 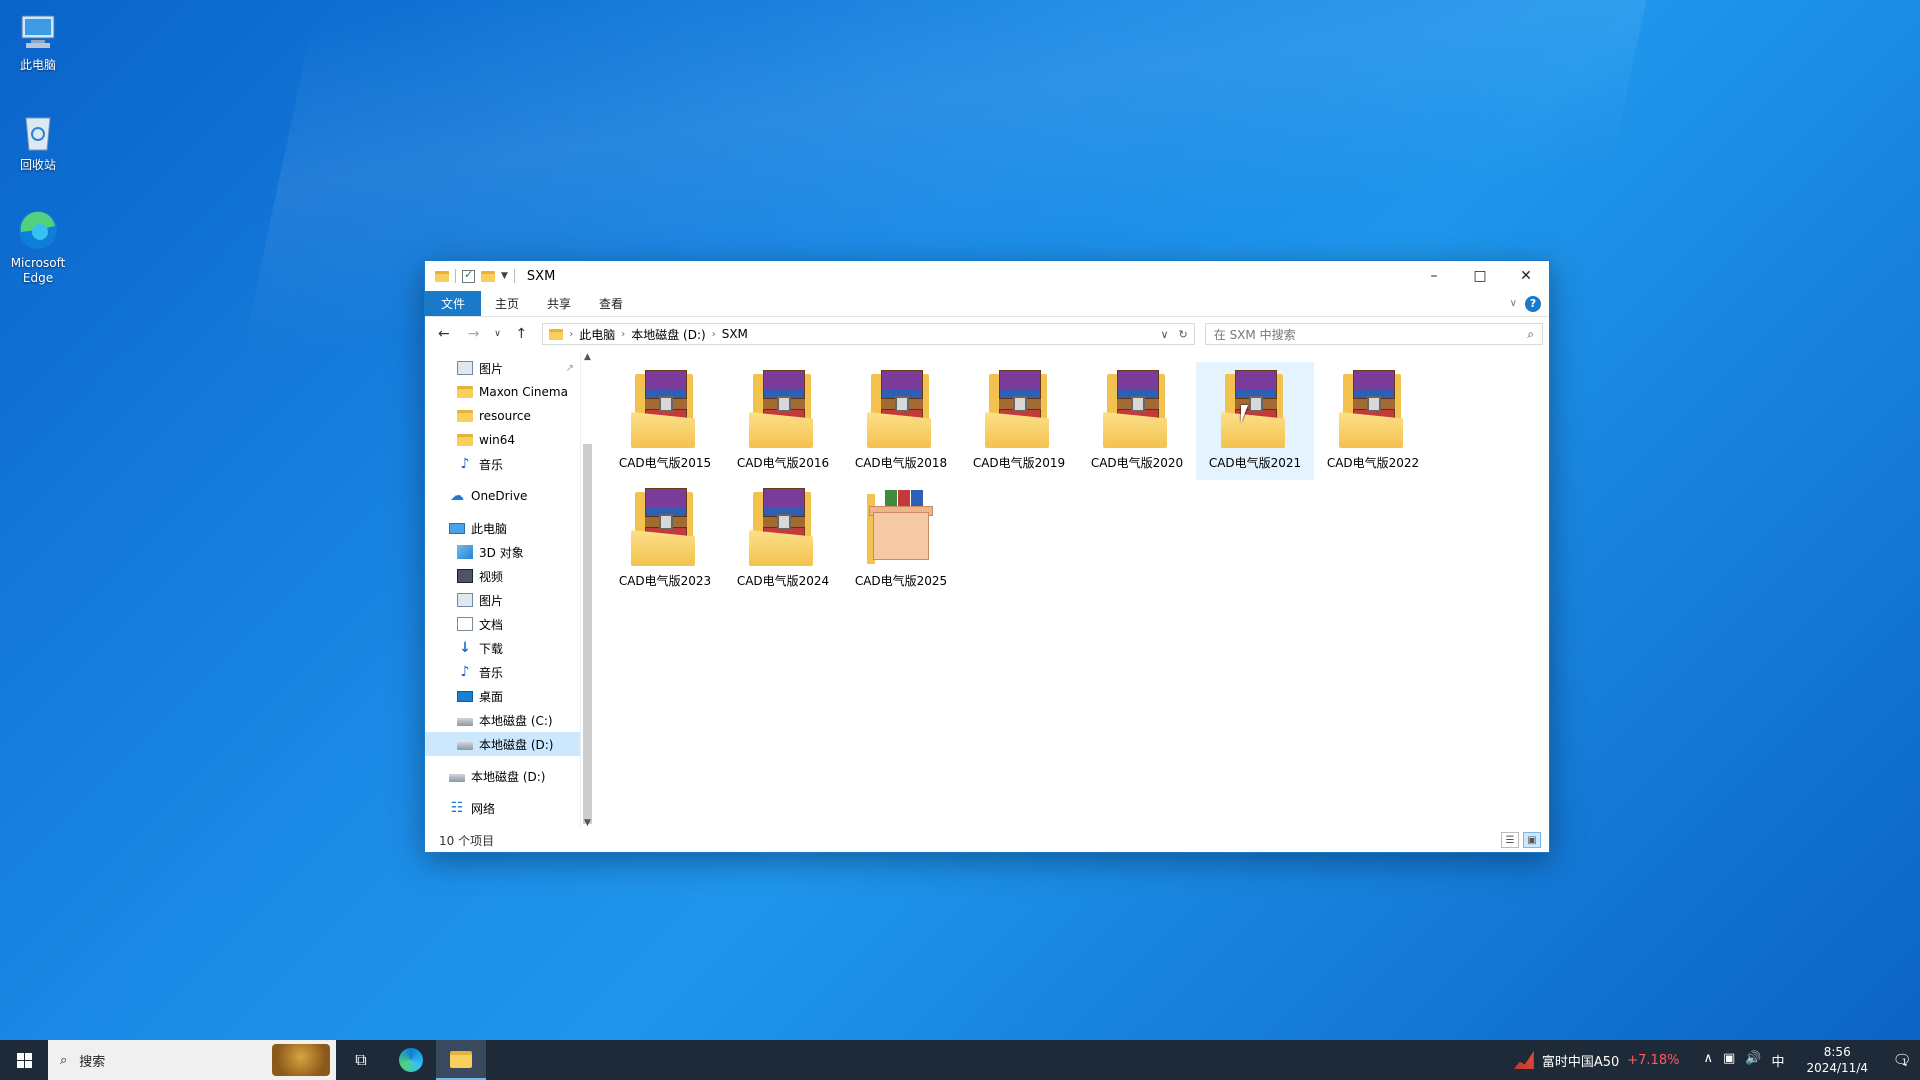 What do you see at coordinates (1373, 334) in the screenshot?
I see `search-box: 在 SXM 中搜索 ⌕` at bounding box center [1373, 334].